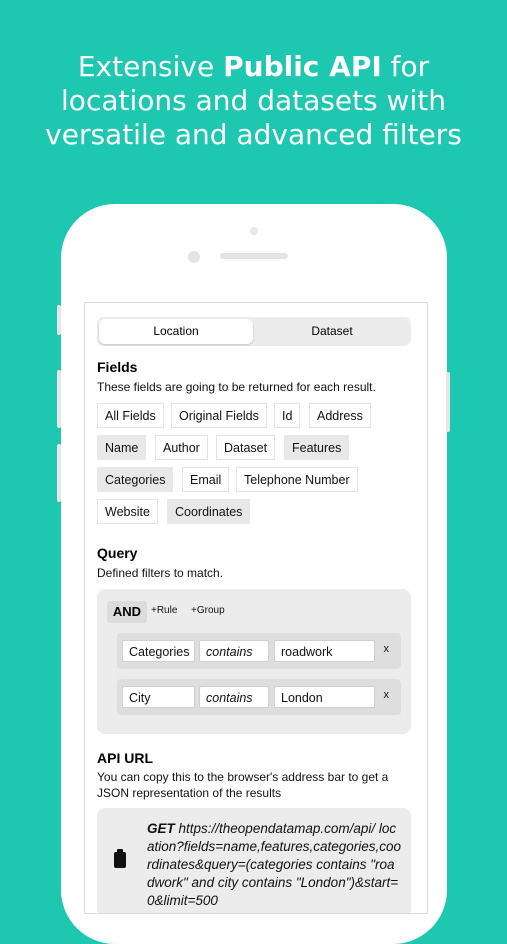 The width and height of the screenshot is (507, 944). Describe the element at coordinates (122, 447) in the screenshot. I see `field-chip-name: Name` at that location.